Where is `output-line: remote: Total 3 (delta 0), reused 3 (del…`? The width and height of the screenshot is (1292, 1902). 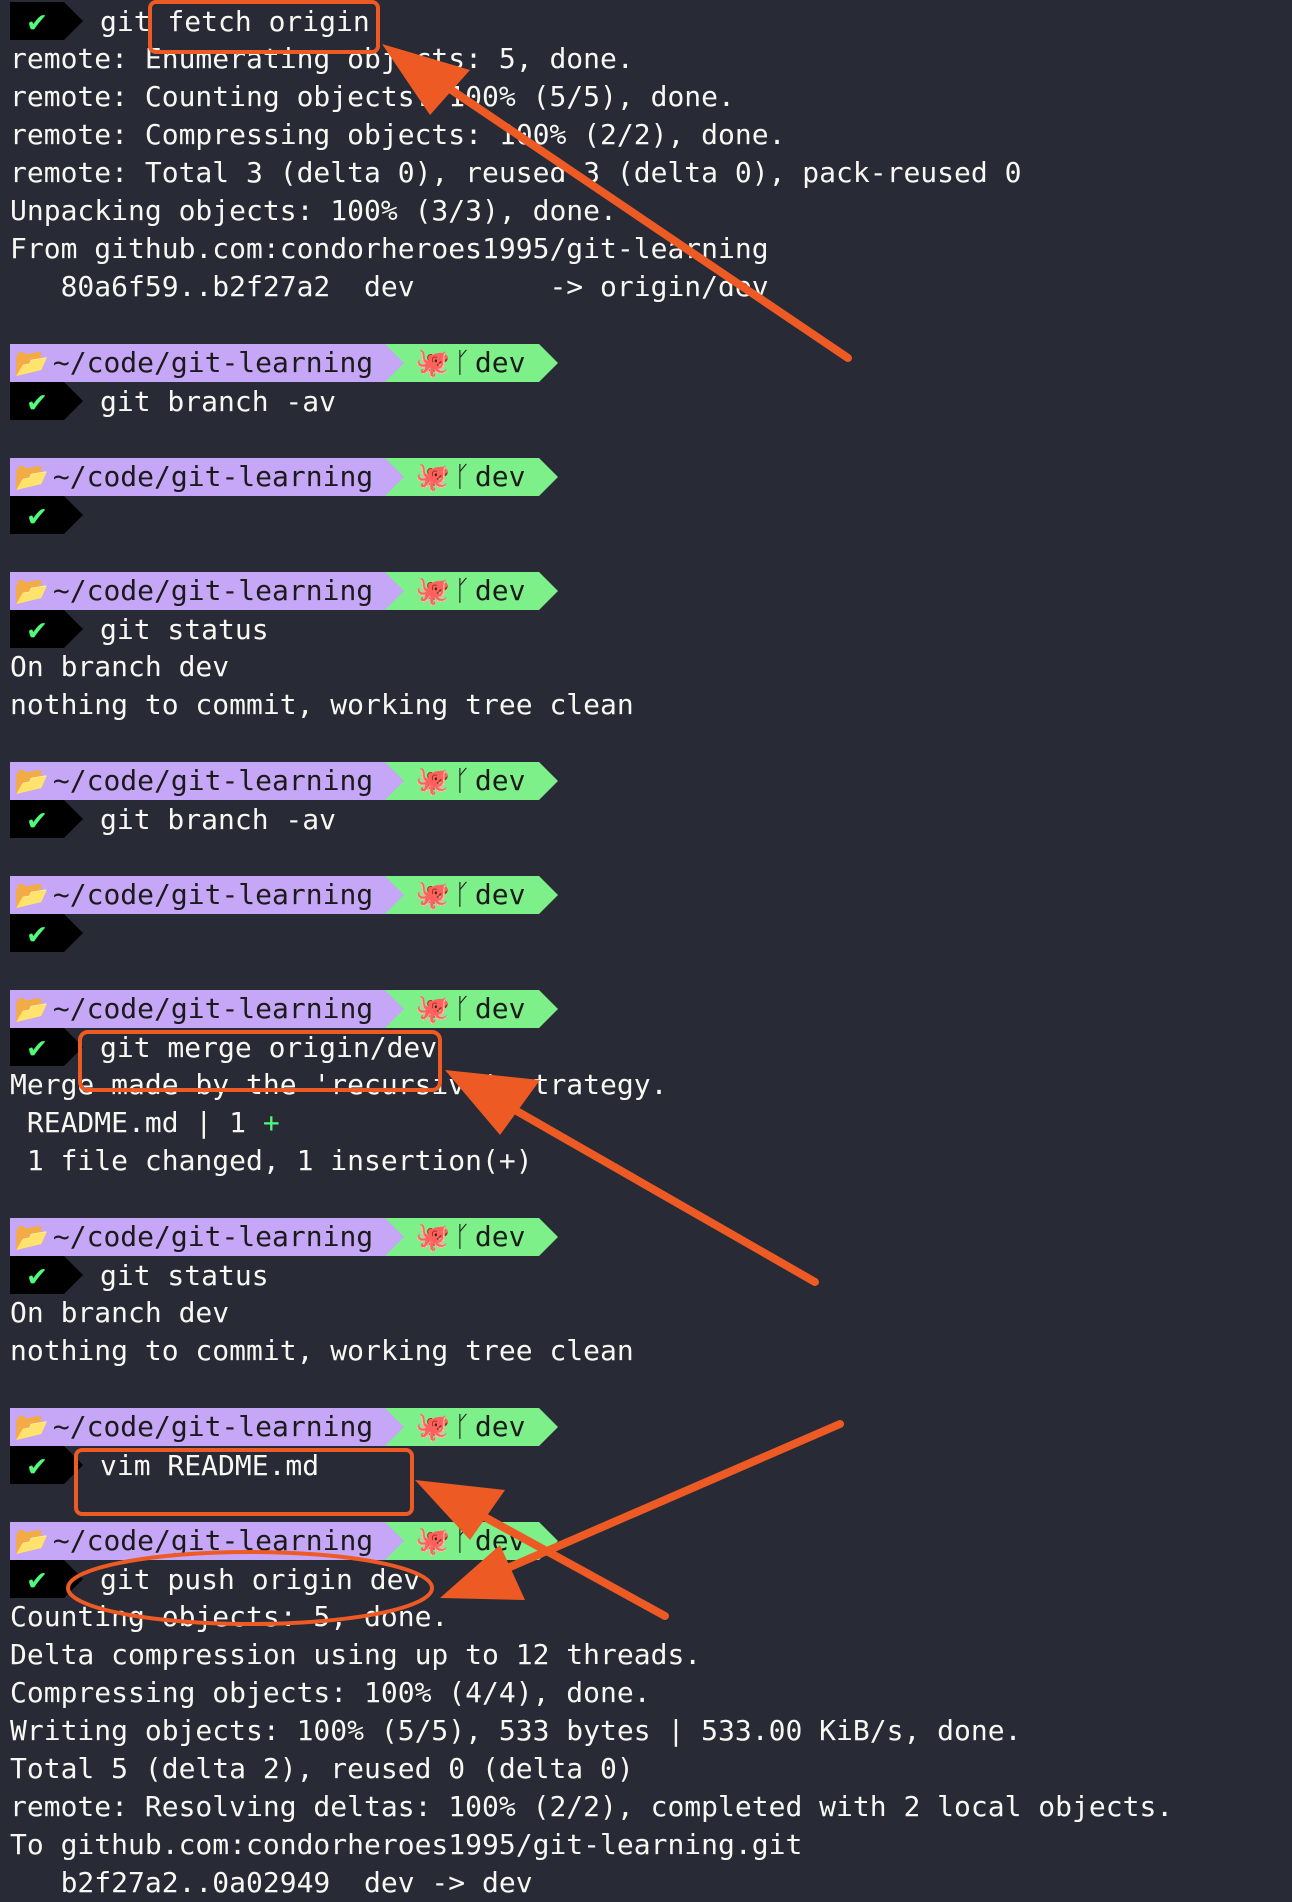
output-line: remote: Total 3 (delta 0), reused 3 (del… is located at coordinates (516, 172).